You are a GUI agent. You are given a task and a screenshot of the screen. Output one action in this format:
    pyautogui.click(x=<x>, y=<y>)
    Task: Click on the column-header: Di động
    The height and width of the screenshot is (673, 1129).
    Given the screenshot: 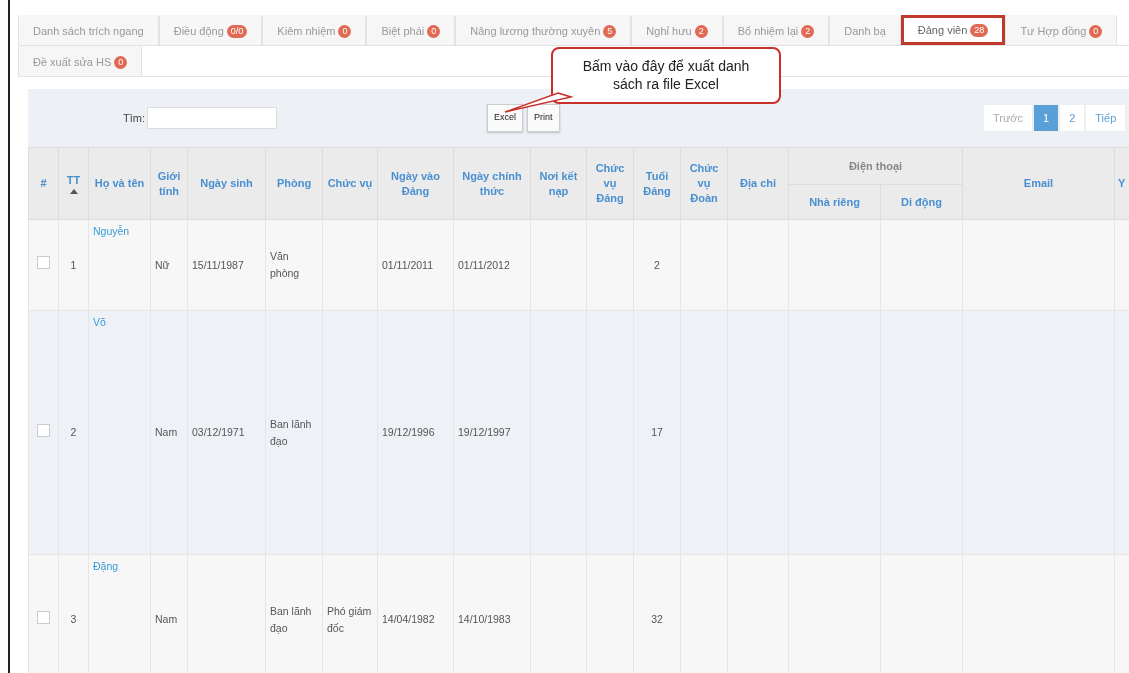 What is the action you would take?
    pyautogui.click(x=921, y=202)
    